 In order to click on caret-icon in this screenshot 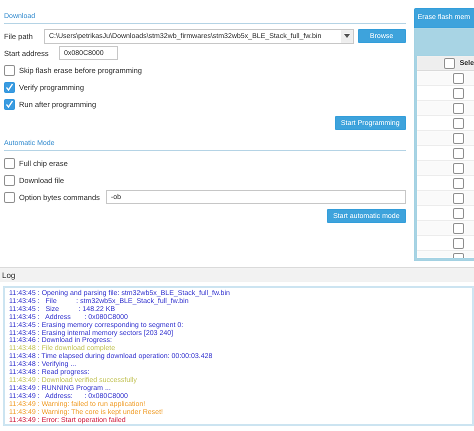, I will do `click(346, 36)`.